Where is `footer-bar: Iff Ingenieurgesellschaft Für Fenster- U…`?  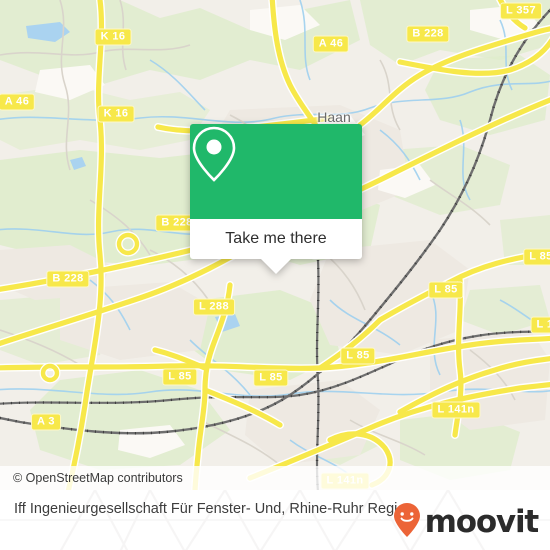
footer-bar: Iff Ingenieurgesellschaft Für Fenster- U… is located at coordinates (275, 520).